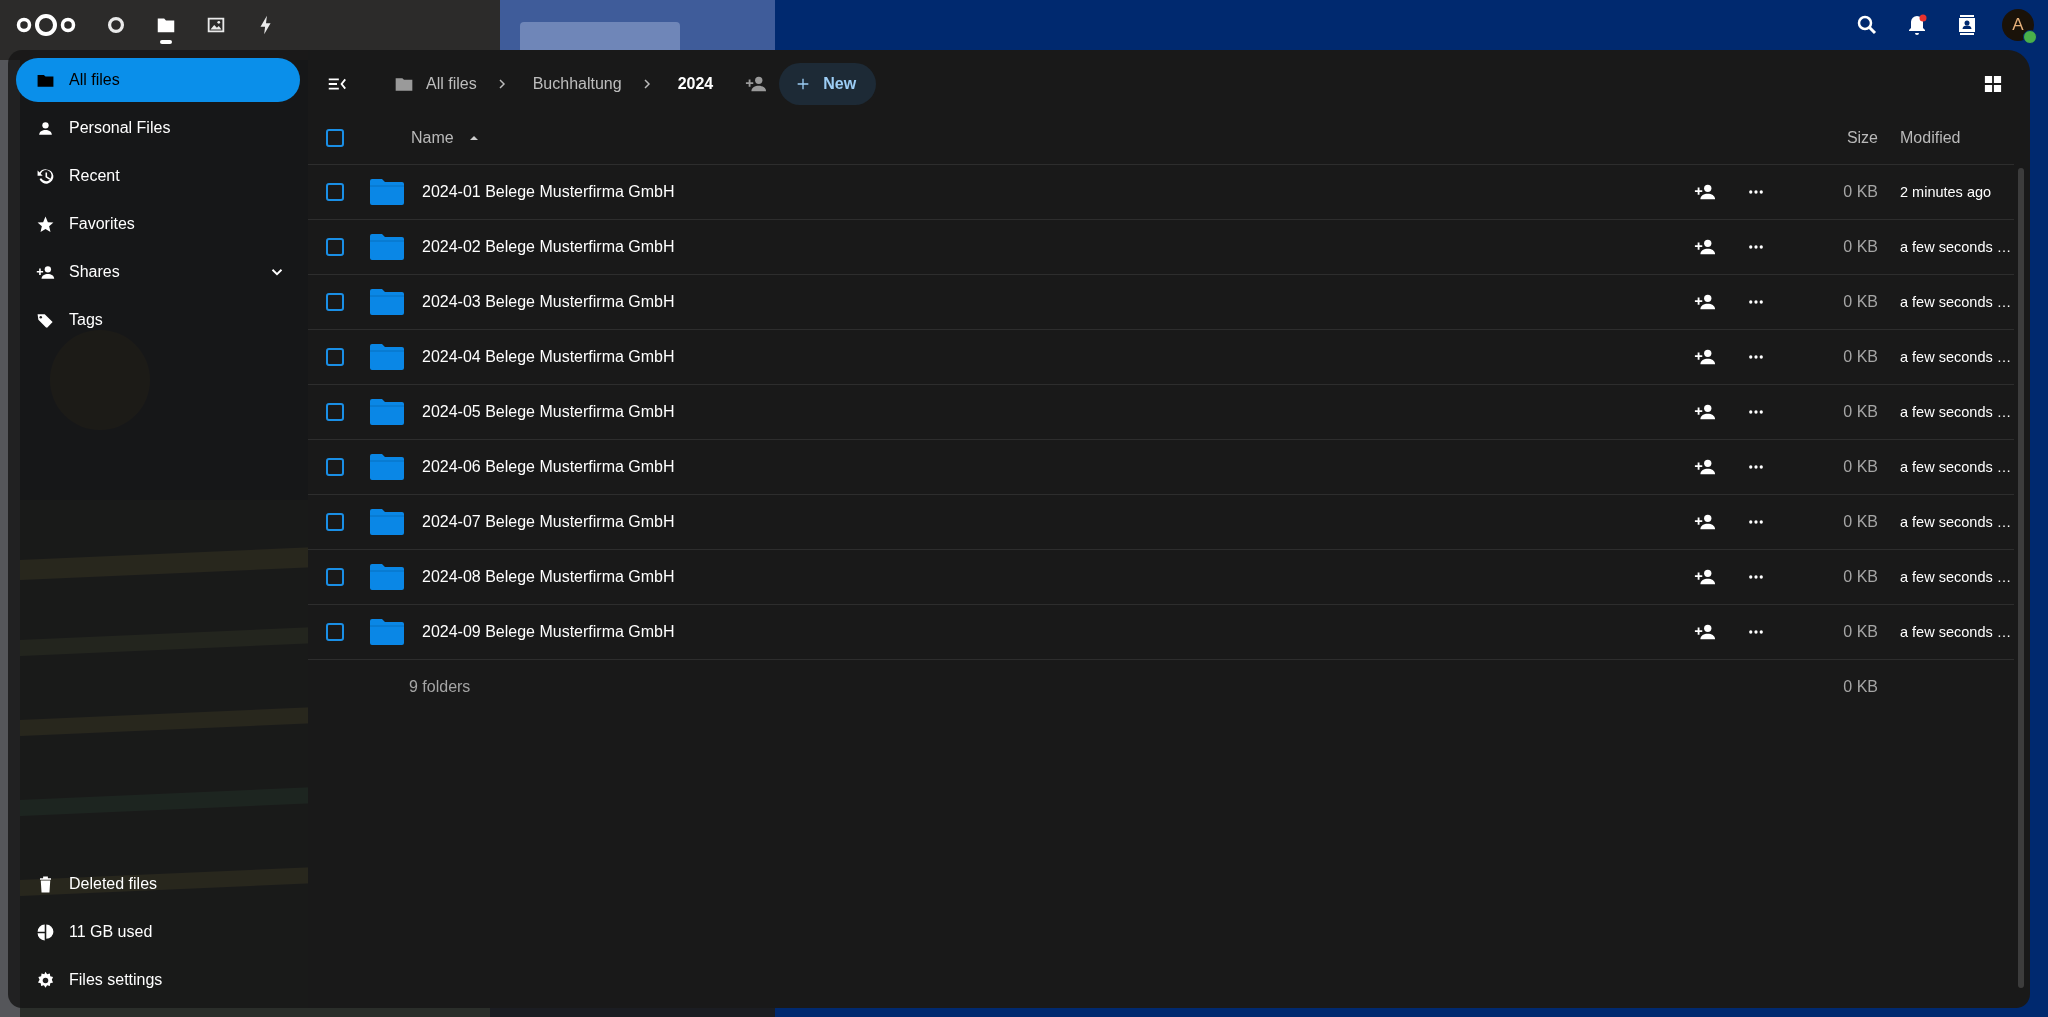  What do you see at coordinates (1930, 137) in the screenshot?
I see `column-header: Modified` at bounding box center [1930, 137].